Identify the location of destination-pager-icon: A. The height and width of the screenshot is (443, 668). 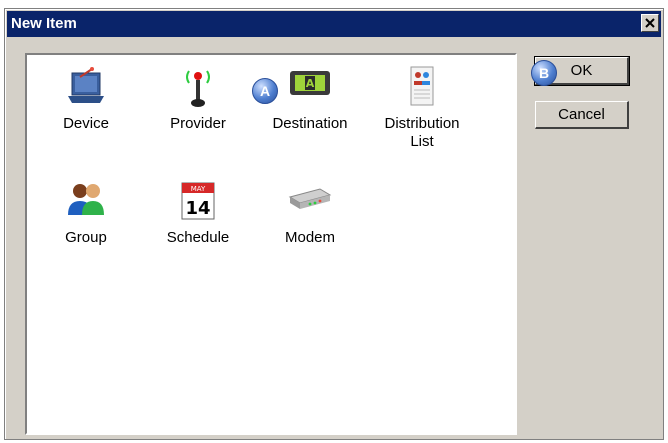
(310, 83).